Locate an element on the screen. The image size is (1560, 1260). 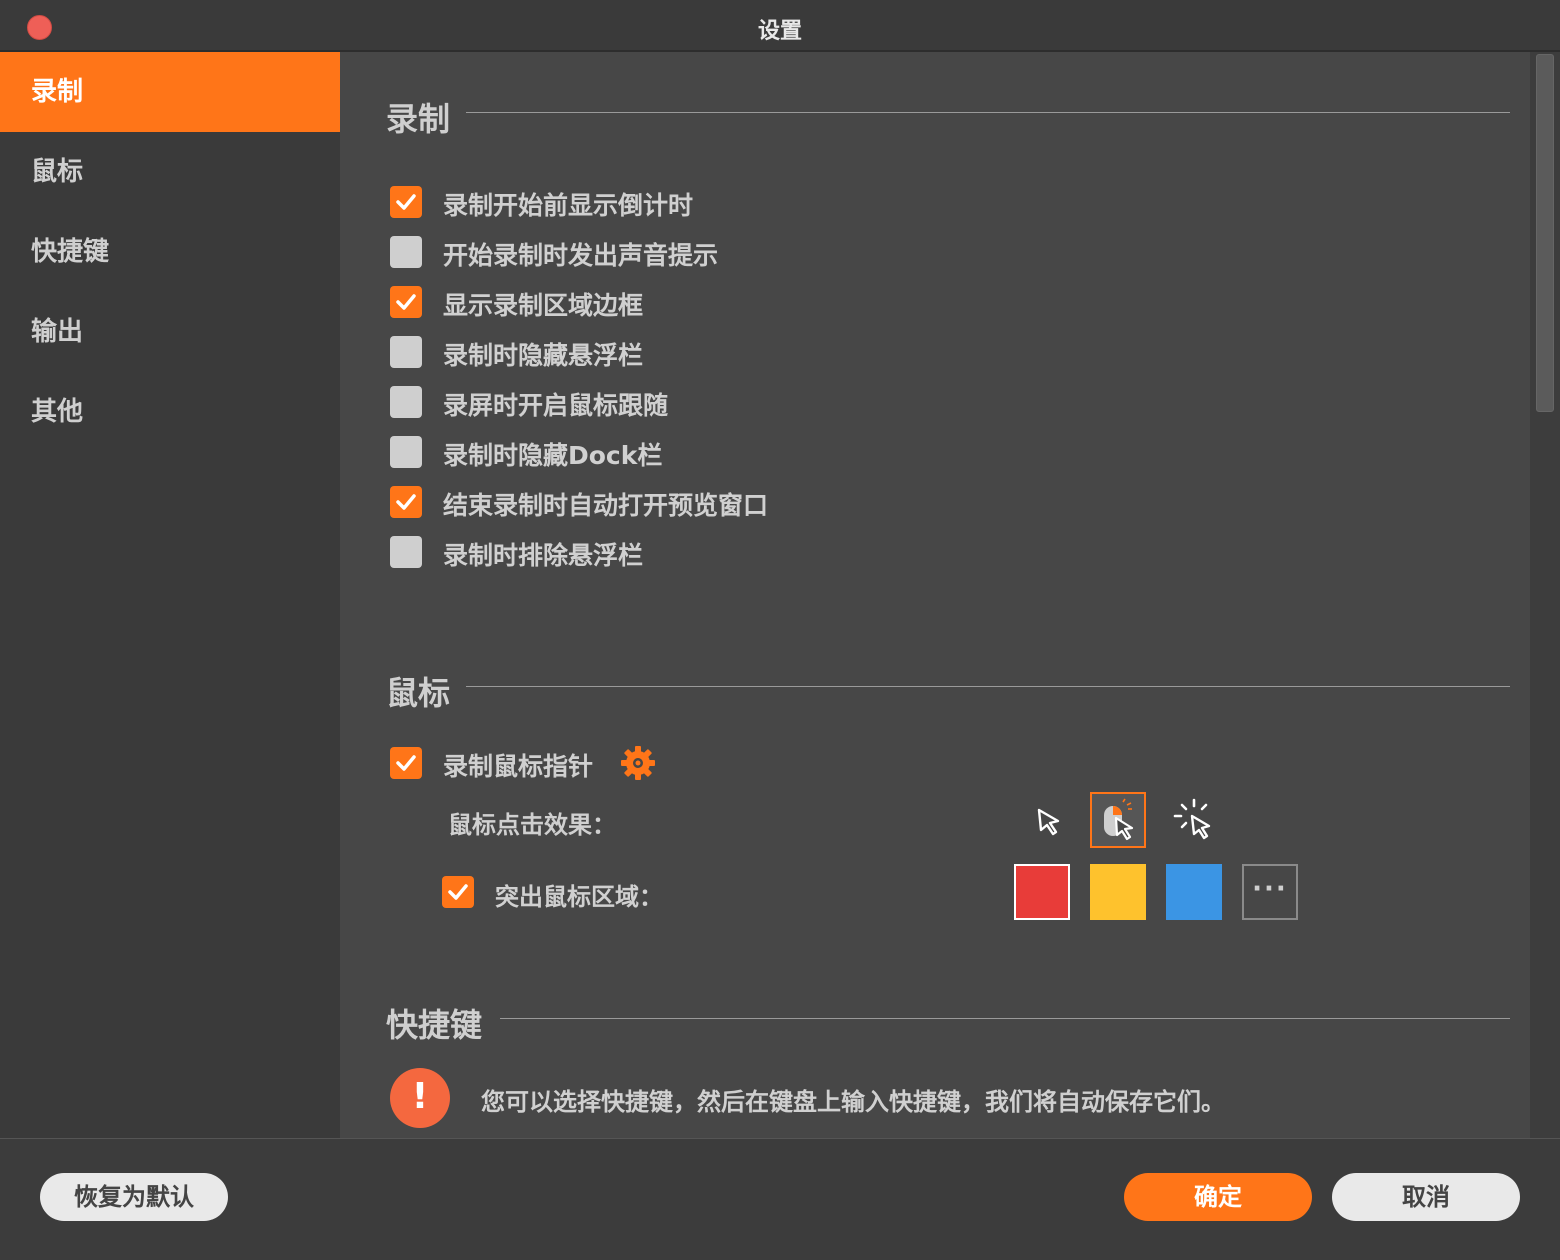
click-effect-option-plain is located at coordinates (1050, 820).